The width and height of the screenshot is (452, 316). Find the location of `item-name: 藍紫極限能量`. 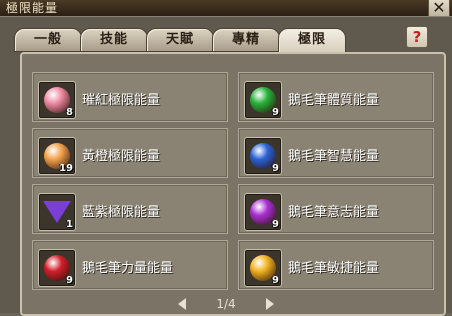

item-name: 藍紫極限能量 is located at coordinates (121, 212).